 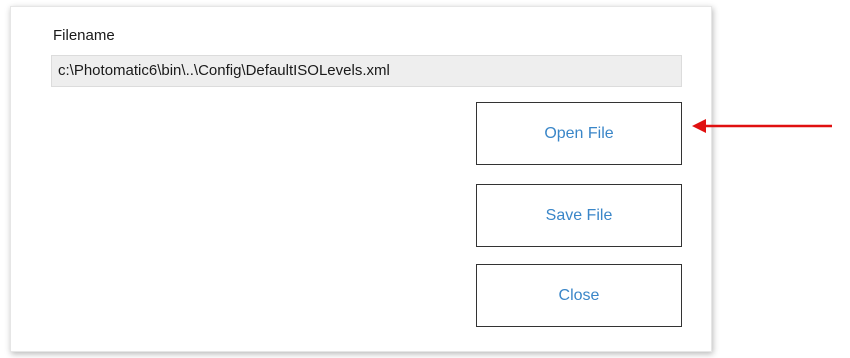 I want to click on open-file-button-label: Open File, so click(x=579, y=133).